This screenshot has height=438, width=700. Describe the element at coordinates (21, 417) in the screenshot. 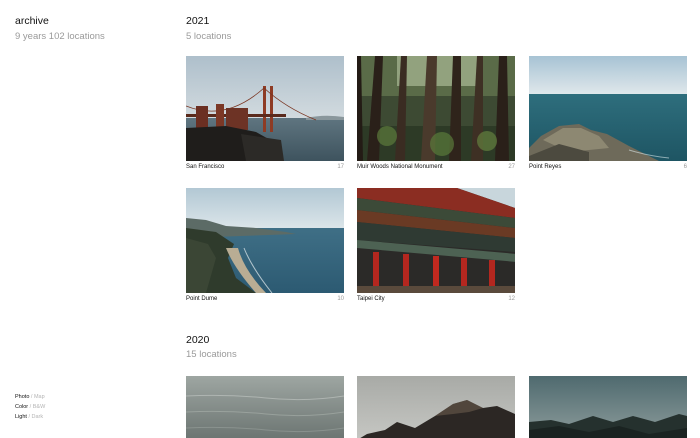

I see `toggle-option-light: Light` at that location.